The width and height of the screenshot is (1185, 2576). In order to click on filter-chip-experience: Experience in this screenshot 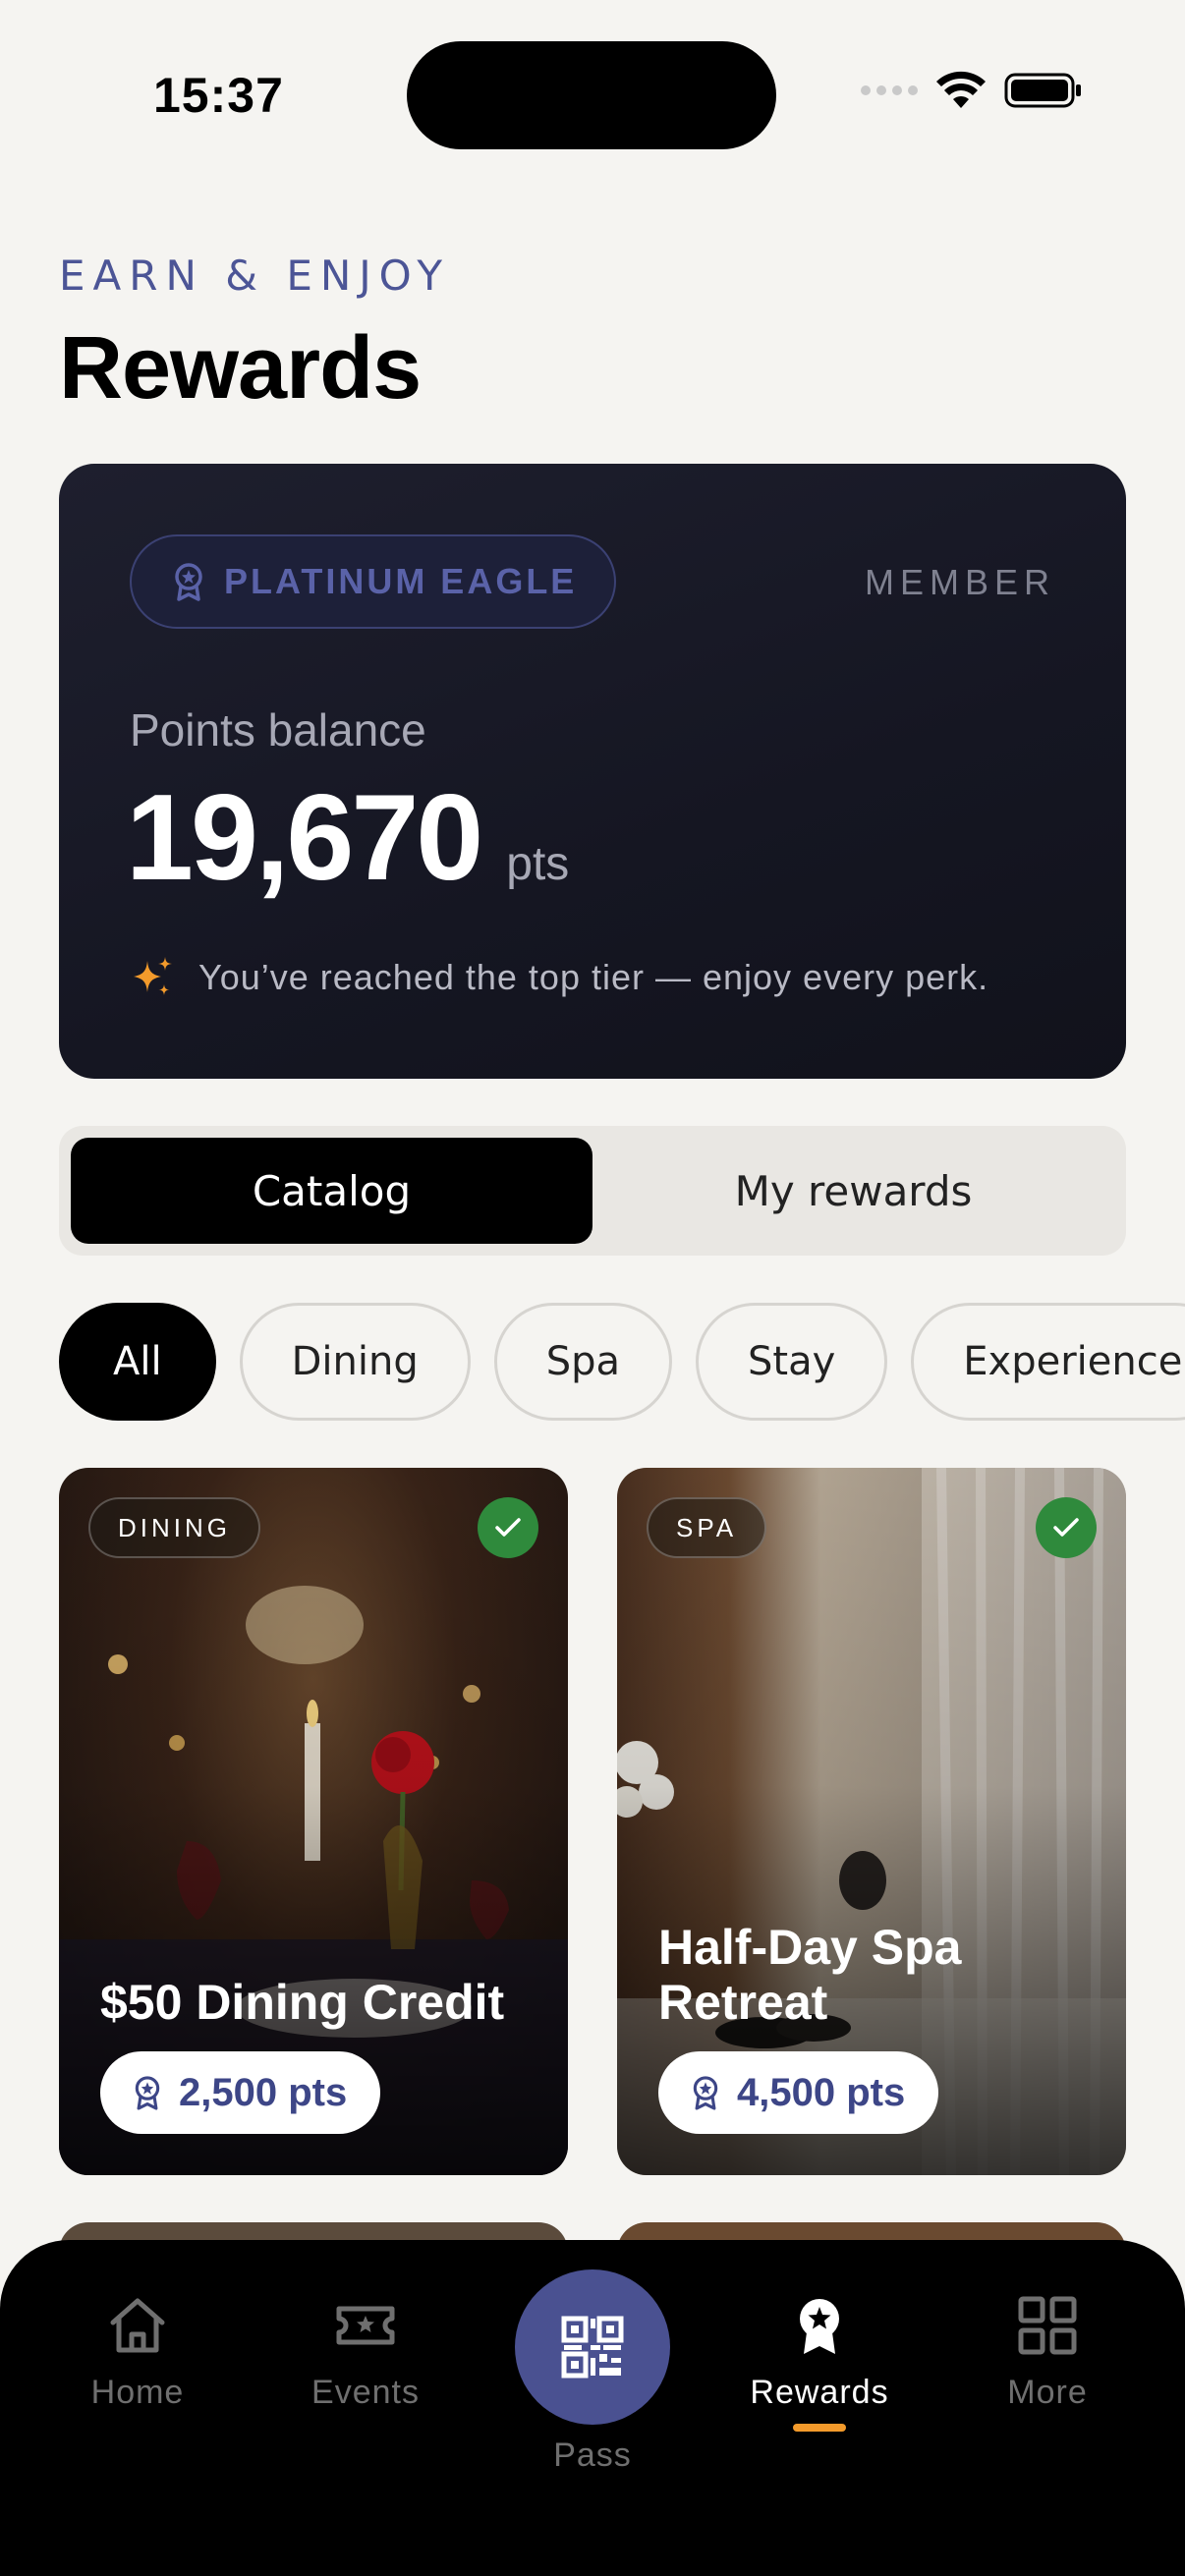, I will do `click(1048, 1362)`.